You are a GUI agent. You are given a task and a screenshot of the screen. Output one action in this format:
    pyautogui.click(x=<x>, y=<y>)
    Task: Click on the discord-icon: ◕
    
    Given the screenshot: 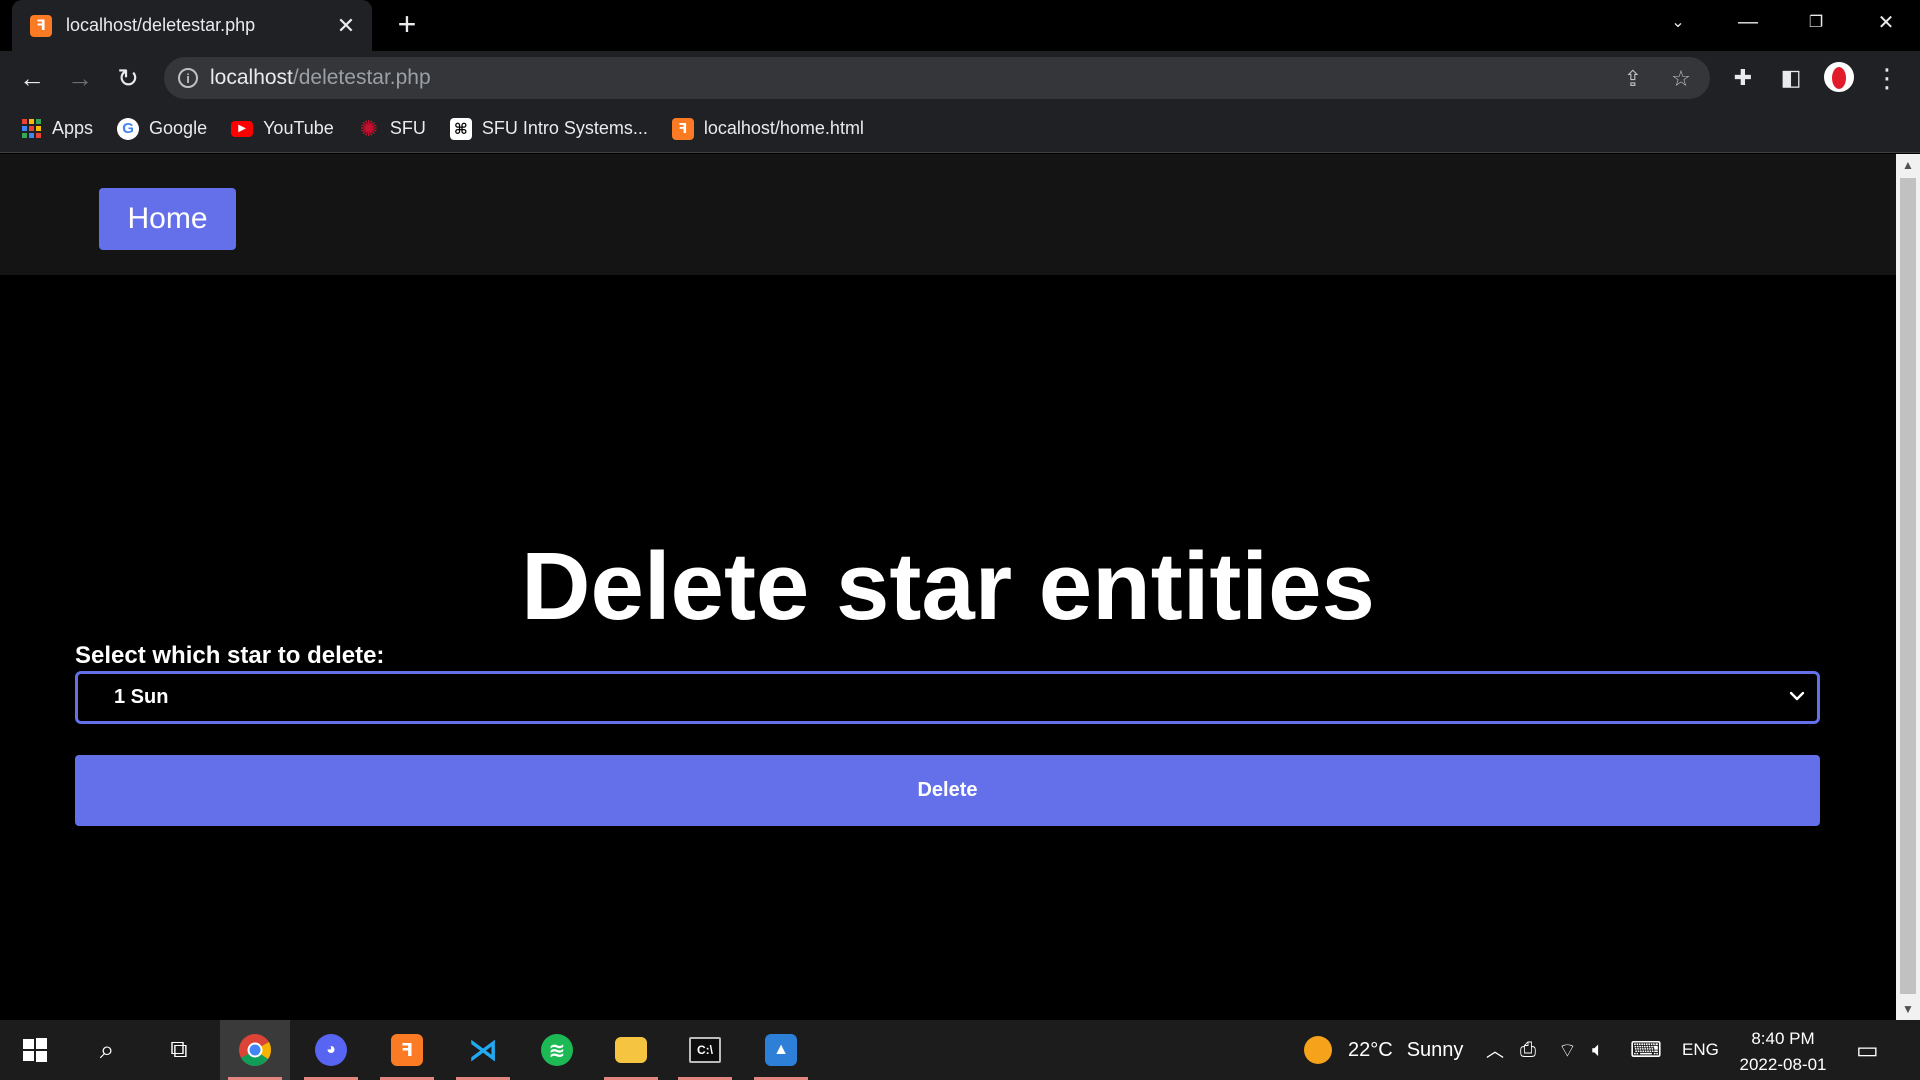 What is the action you would take?
    pyautogui.click(x=331, y=1050)
    